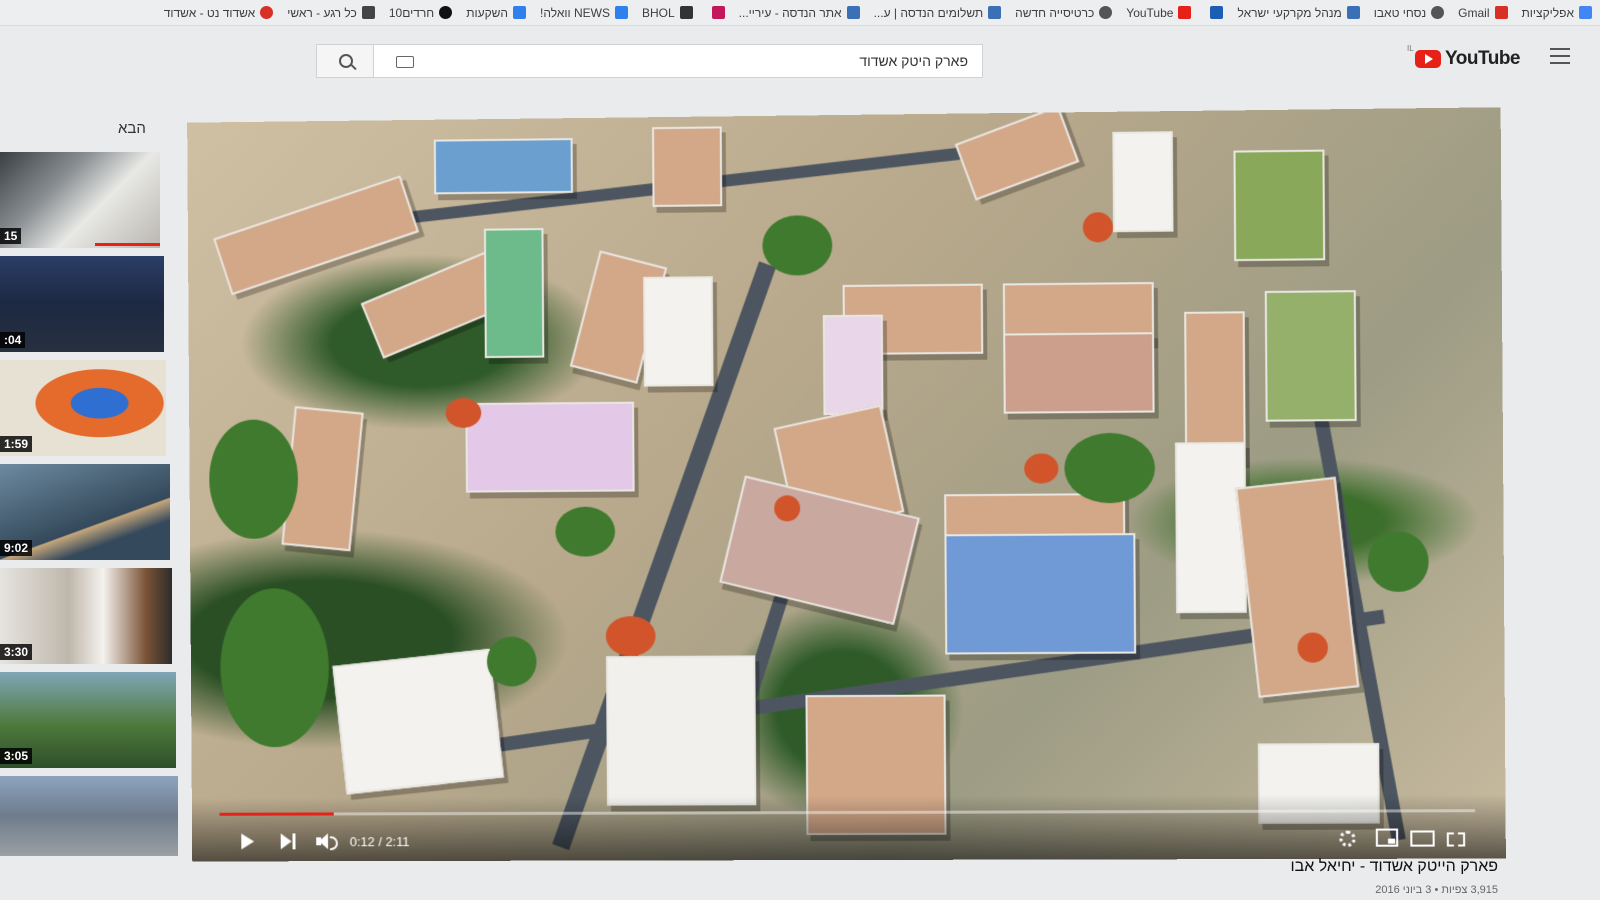 The image size is (1600, 900). What do you see at coordinates (1394, 866) in the screenshot?
I see `video-title: פארק הייטק אשדוד - יחיאל אבו` at bounding box center [1394, 866].